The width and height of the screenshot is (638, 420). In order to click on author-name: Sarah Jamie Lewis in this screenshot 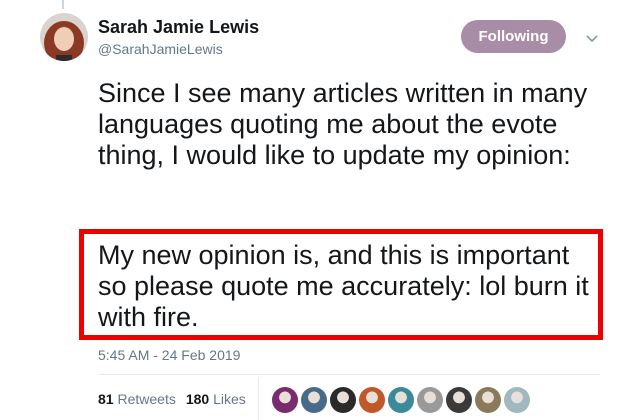, I will do `click(178, 27)`.